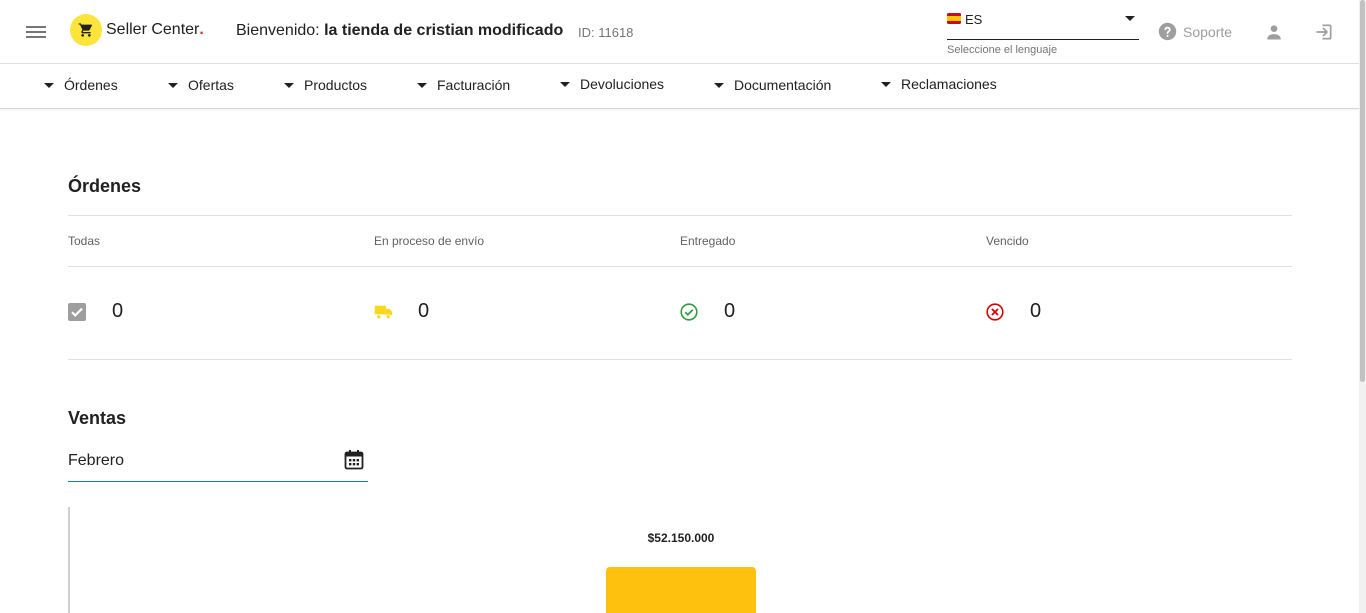 This screenshot has height=613, width=1366. I want to click on seller-center-logo: Seller Center., so click(137, 30).